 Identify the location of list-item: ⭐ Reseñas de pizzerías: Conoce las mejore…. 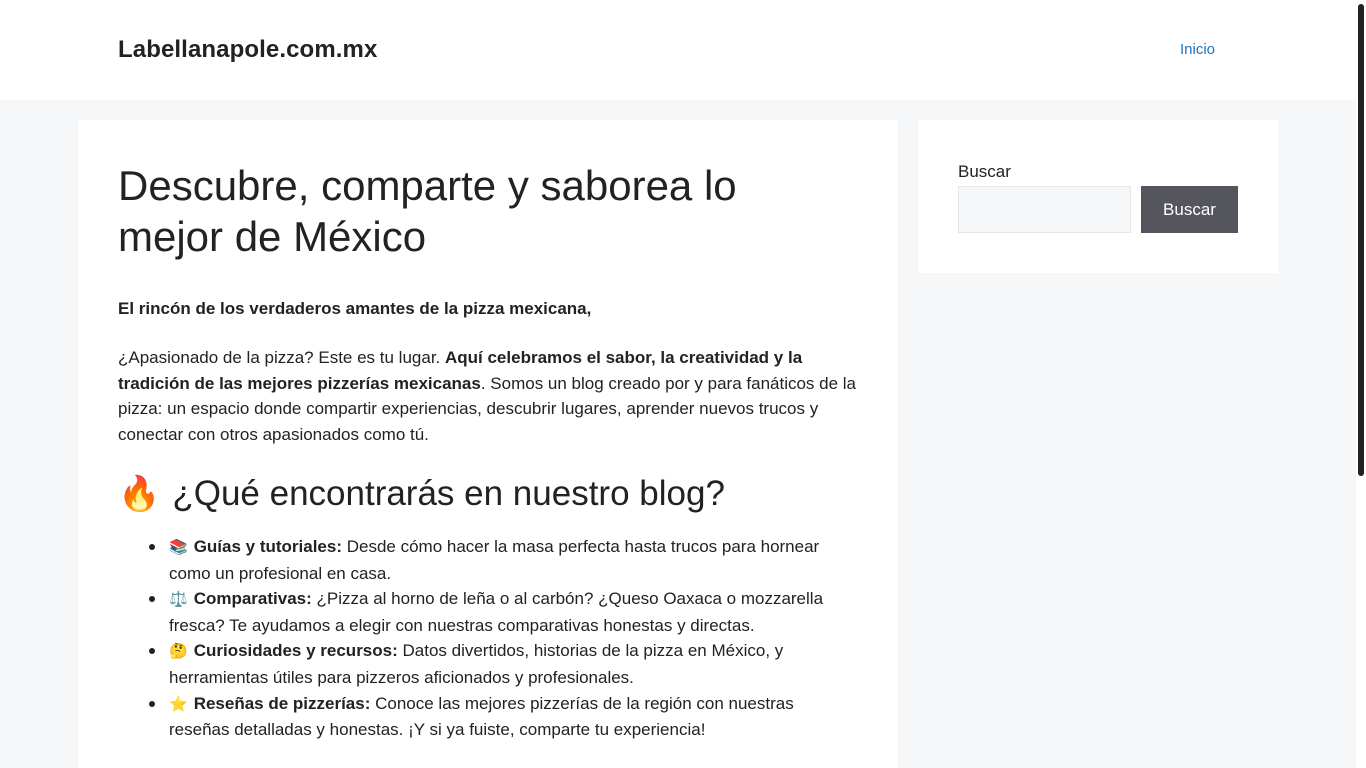
(488, 717).